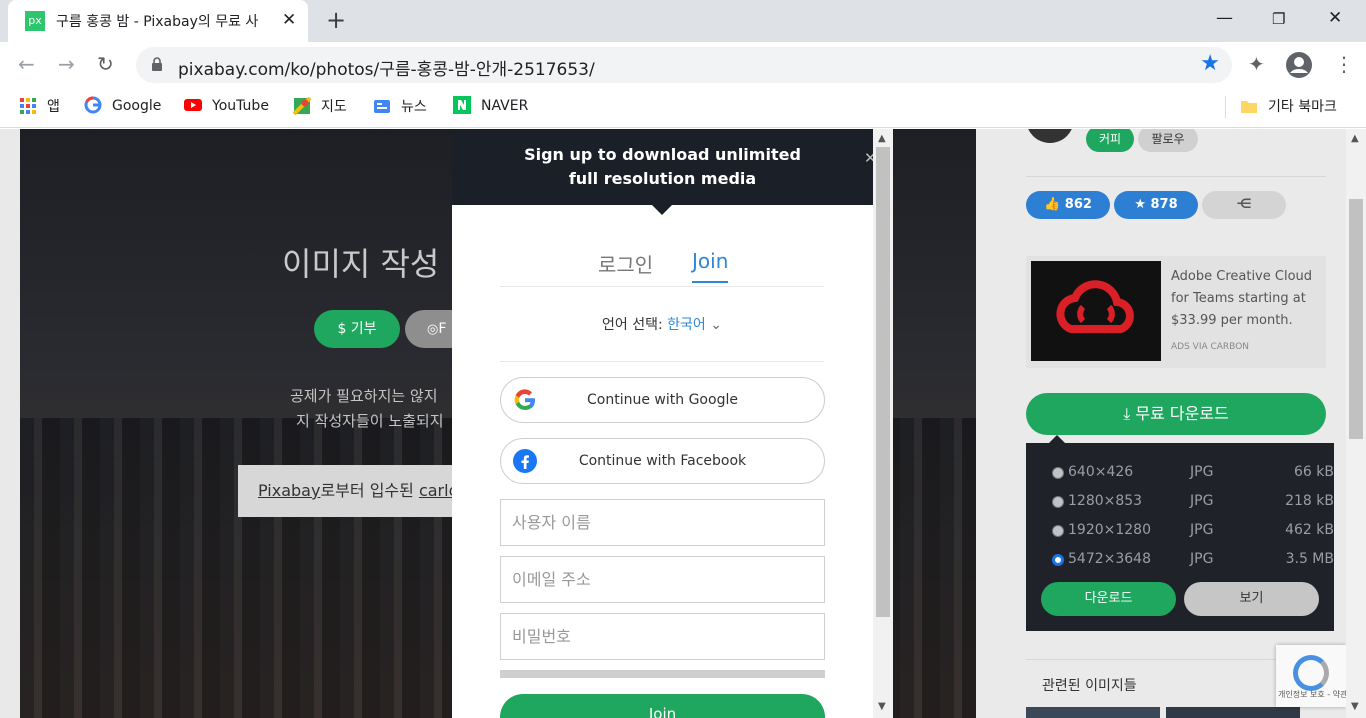 This screenshot has width=1366, height=718. What do you see at coordinates (240, 106) in the screenshot?
I see `bookmark-label: YouTube` at bounding box center [240, 106].